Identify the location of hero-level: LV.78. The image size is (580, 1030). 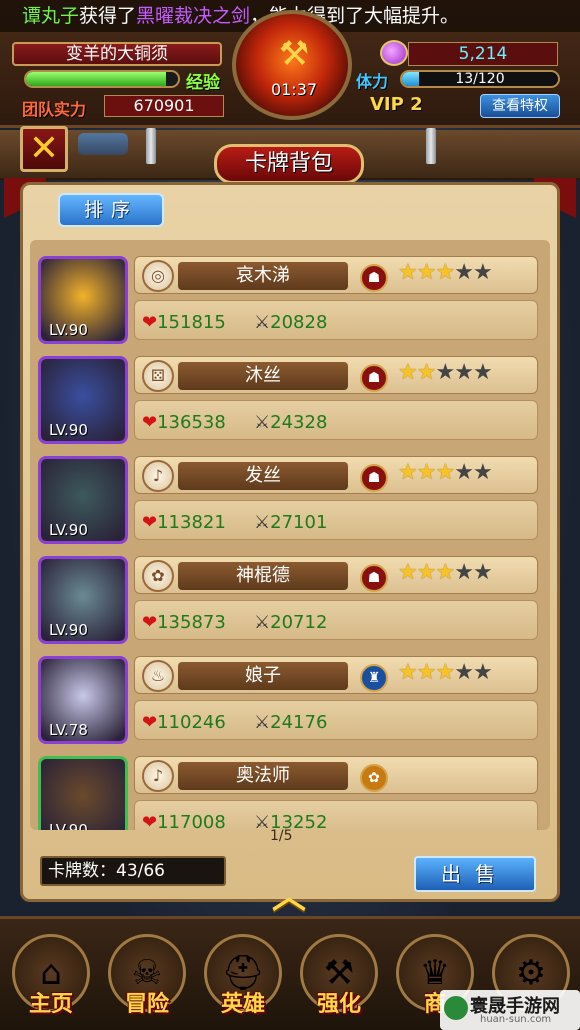
(68, 730).